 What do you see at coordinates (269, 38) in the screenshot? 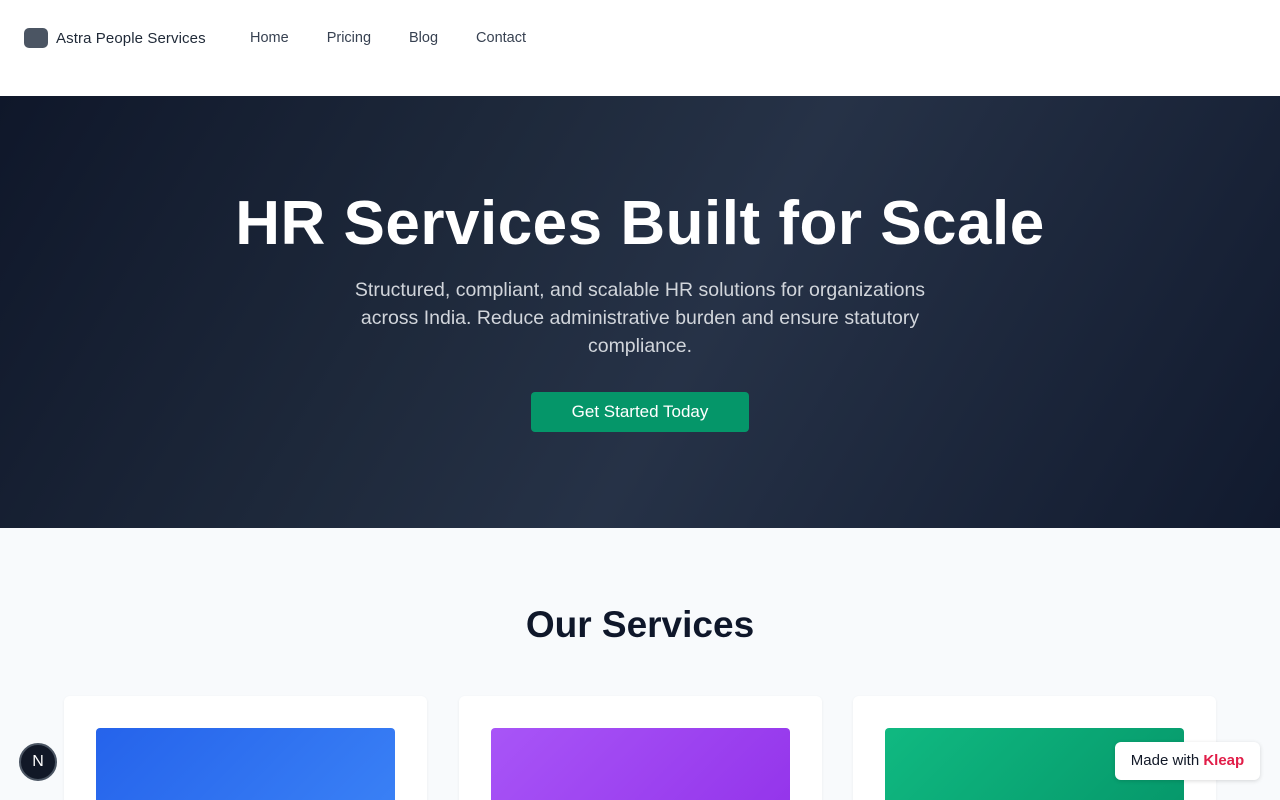
I see `nav-item-home: Home` at bounding box center [269, 38].